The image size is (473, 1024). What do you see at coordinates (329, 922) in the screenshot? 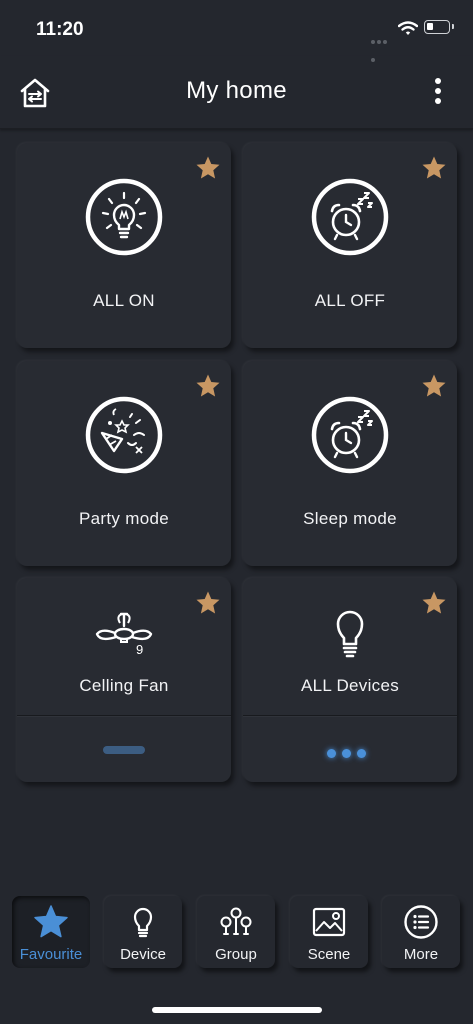
I see `image-icon` at bounding box center [329, 922].